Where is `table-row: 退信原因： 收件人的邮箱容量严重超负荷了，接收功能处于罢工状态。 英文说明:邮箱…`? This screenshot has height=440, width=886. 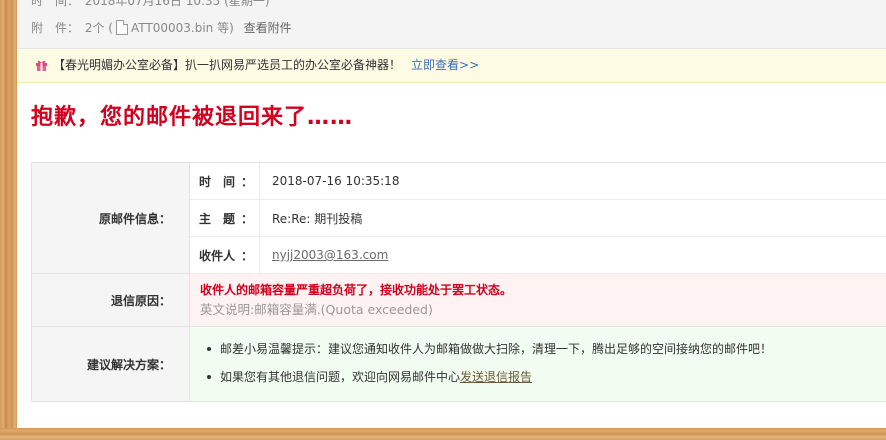
table-row: 退信原因： 收件人的邮箱容量严重超负荷了，接收功能处于罢工状态。 英文说明:邮箱… is located at coordinates (458, 300).